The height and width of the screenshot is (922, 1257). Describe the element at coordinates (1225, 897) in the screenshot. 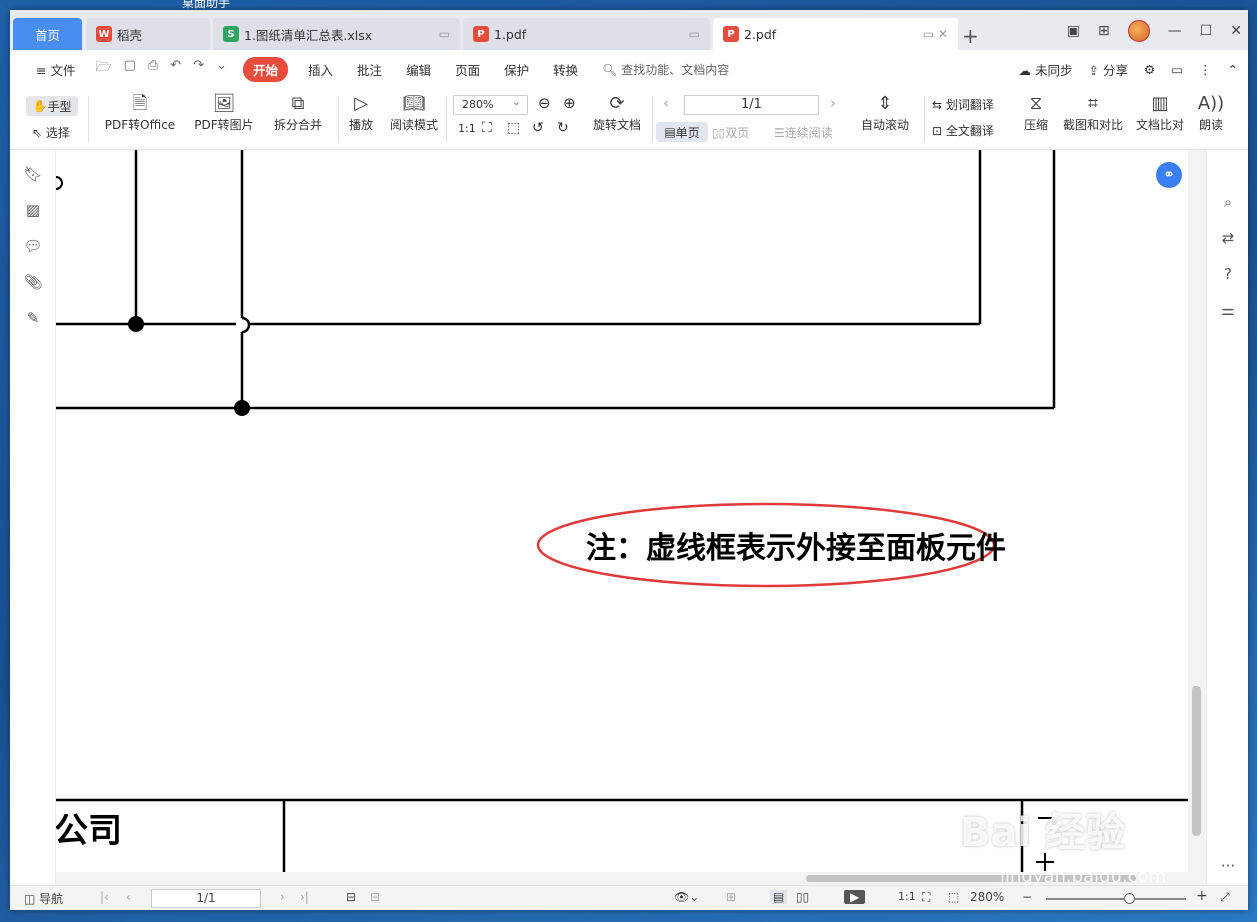

I see `fullscreen-icon: ⤢` at that location.